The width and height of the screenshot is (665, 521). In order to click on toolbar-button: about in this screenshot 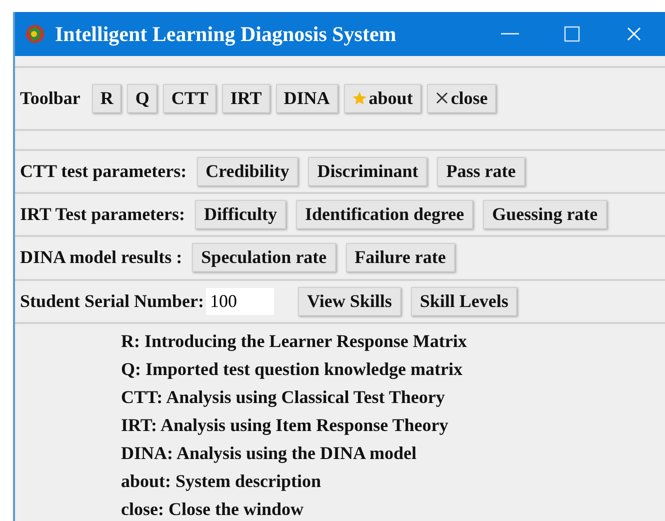, I will do `click(382, 98)`.